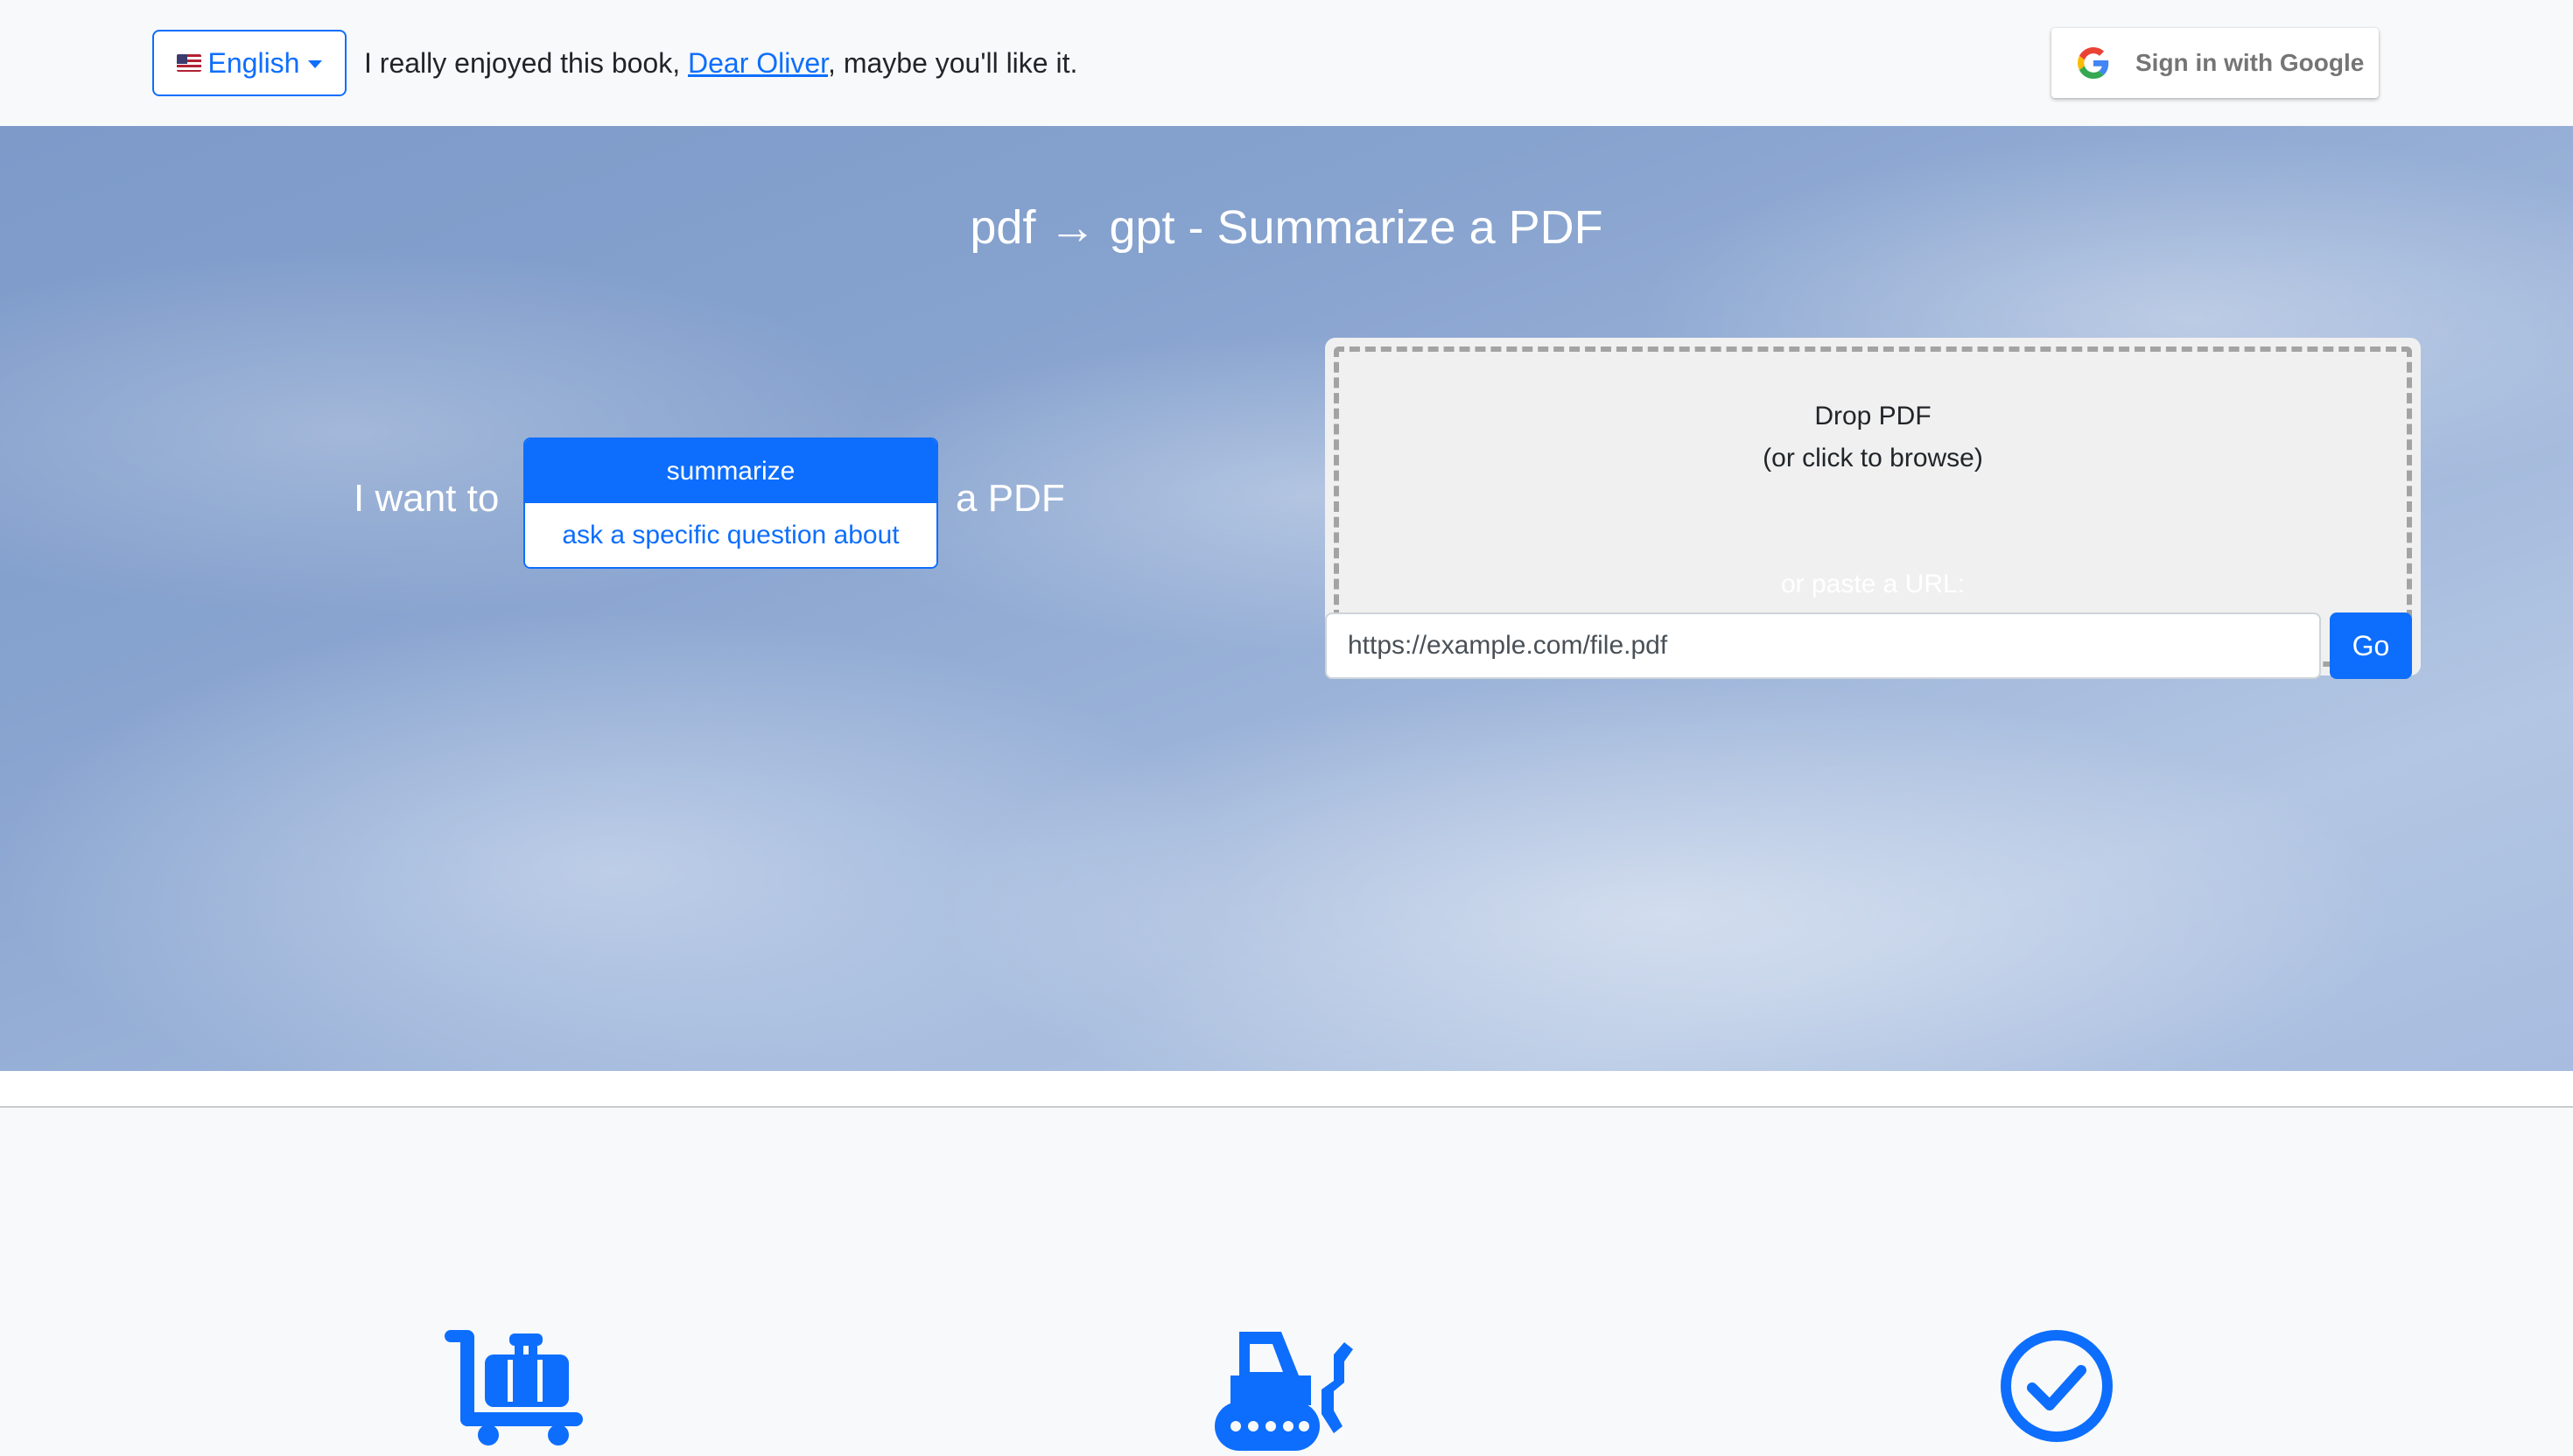 The height and width of the screenshot is (1456, 2573). Describe the element at coordinates (2250, 62) in the screenshot. I see `google-signin-label: Sign in with Google` at that location.